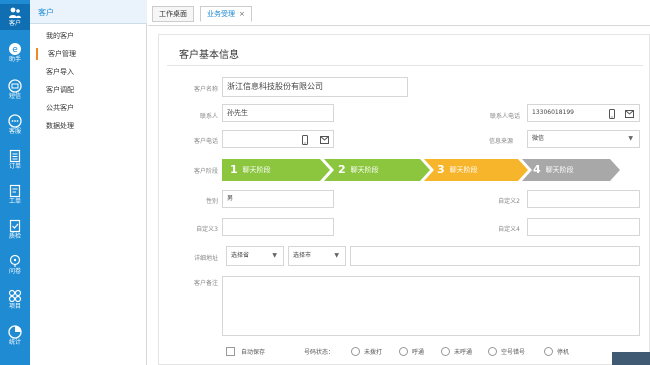 This screenshot has width=650, height=365. I want to click on stage-3-label: 3 聊天阶段, so click(457, 169).